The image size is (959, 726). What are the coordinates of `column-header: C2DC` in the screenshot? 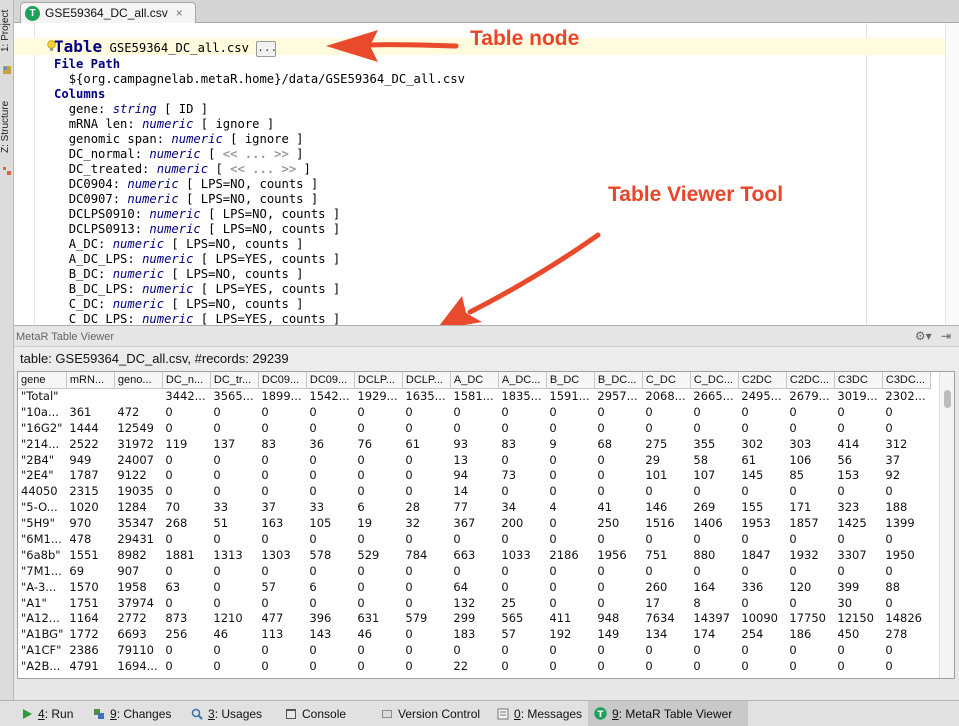 It's located at (762, 380).